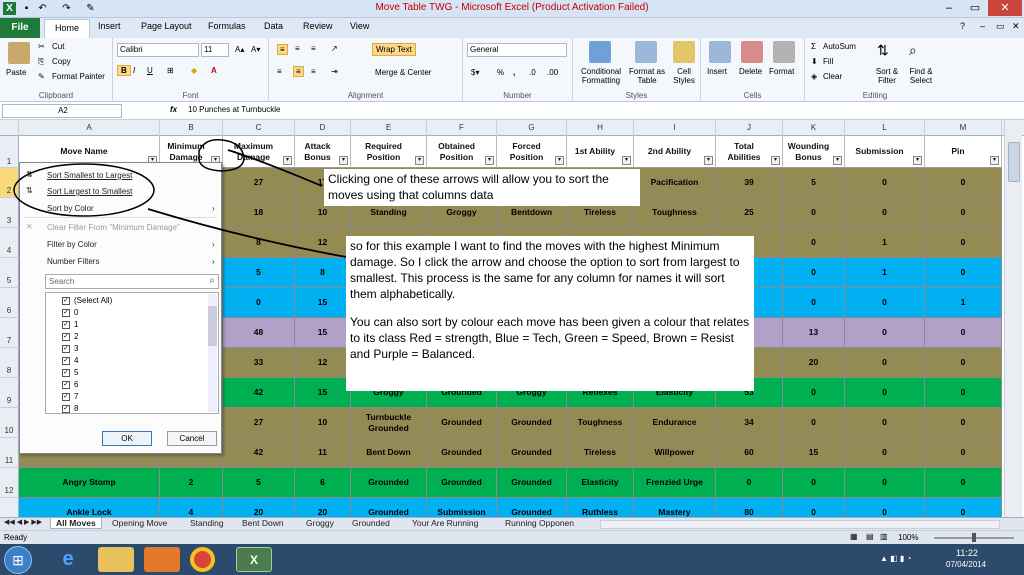 This screenshot has width=1024, height=575. I want to click on clock-time: 11:22, so click(967, 553).